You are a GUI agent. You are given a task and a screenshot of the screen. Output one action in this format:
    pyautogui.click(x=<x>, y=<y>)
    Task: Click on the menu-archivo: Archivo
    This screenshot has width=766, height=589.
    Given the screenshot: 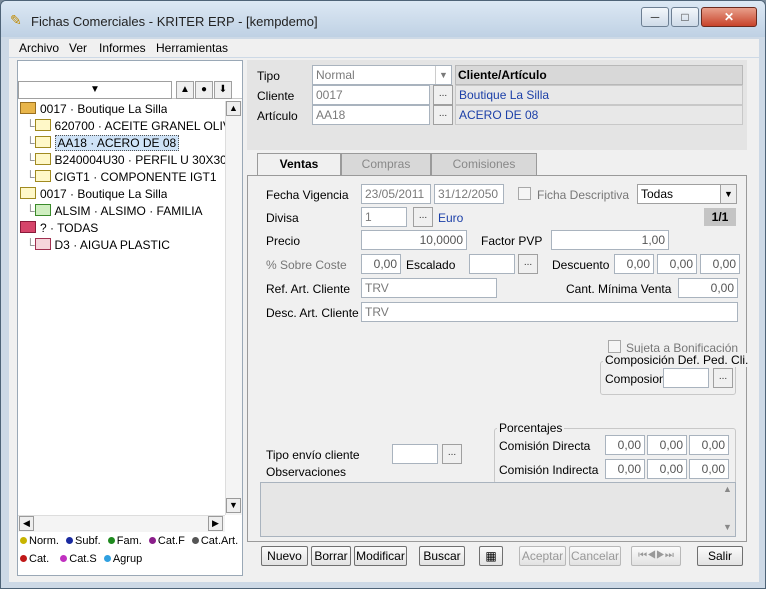 What is the action you would take?
    pyautogui.click(x=39, y=48)
    